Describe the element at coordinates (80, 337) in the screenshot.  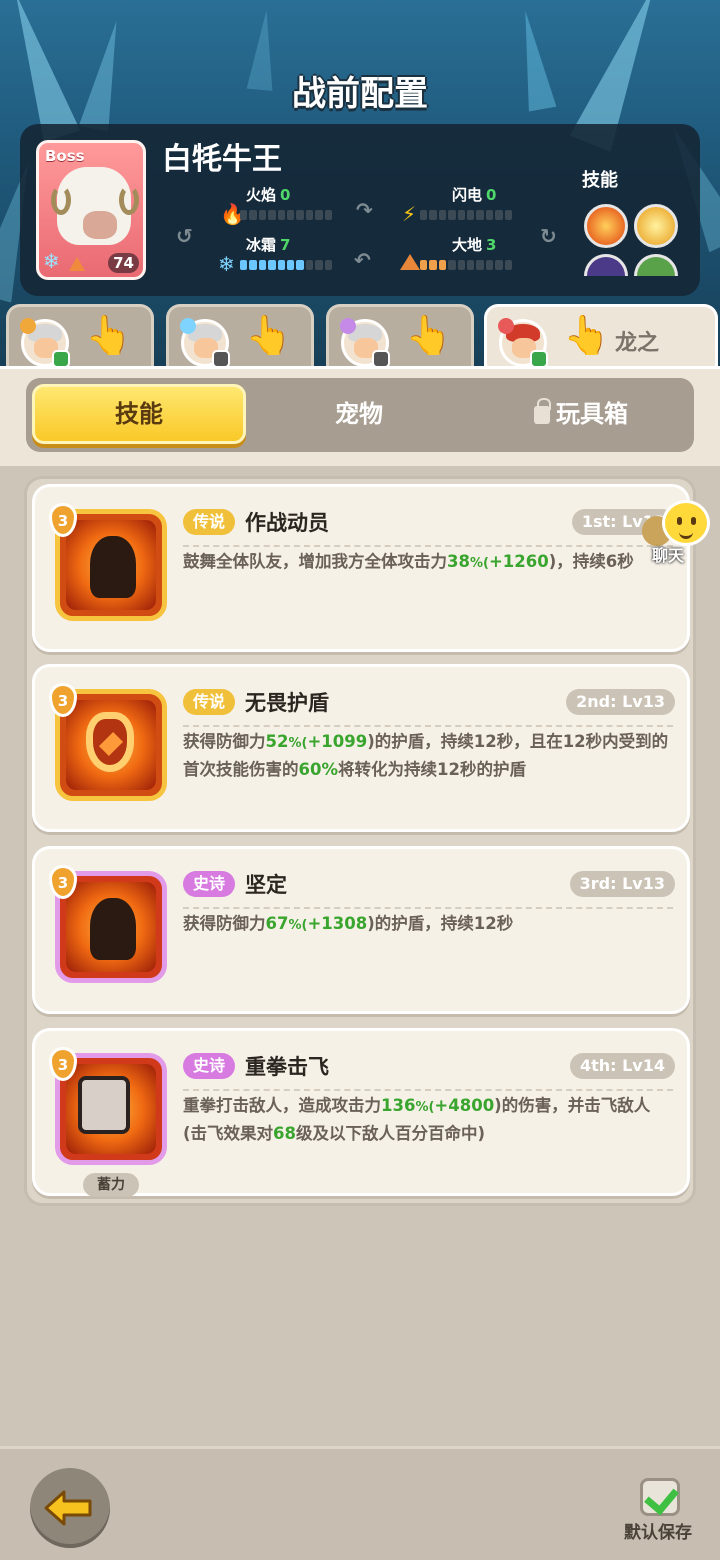
I see `character-tab-1: 👆` at that location.